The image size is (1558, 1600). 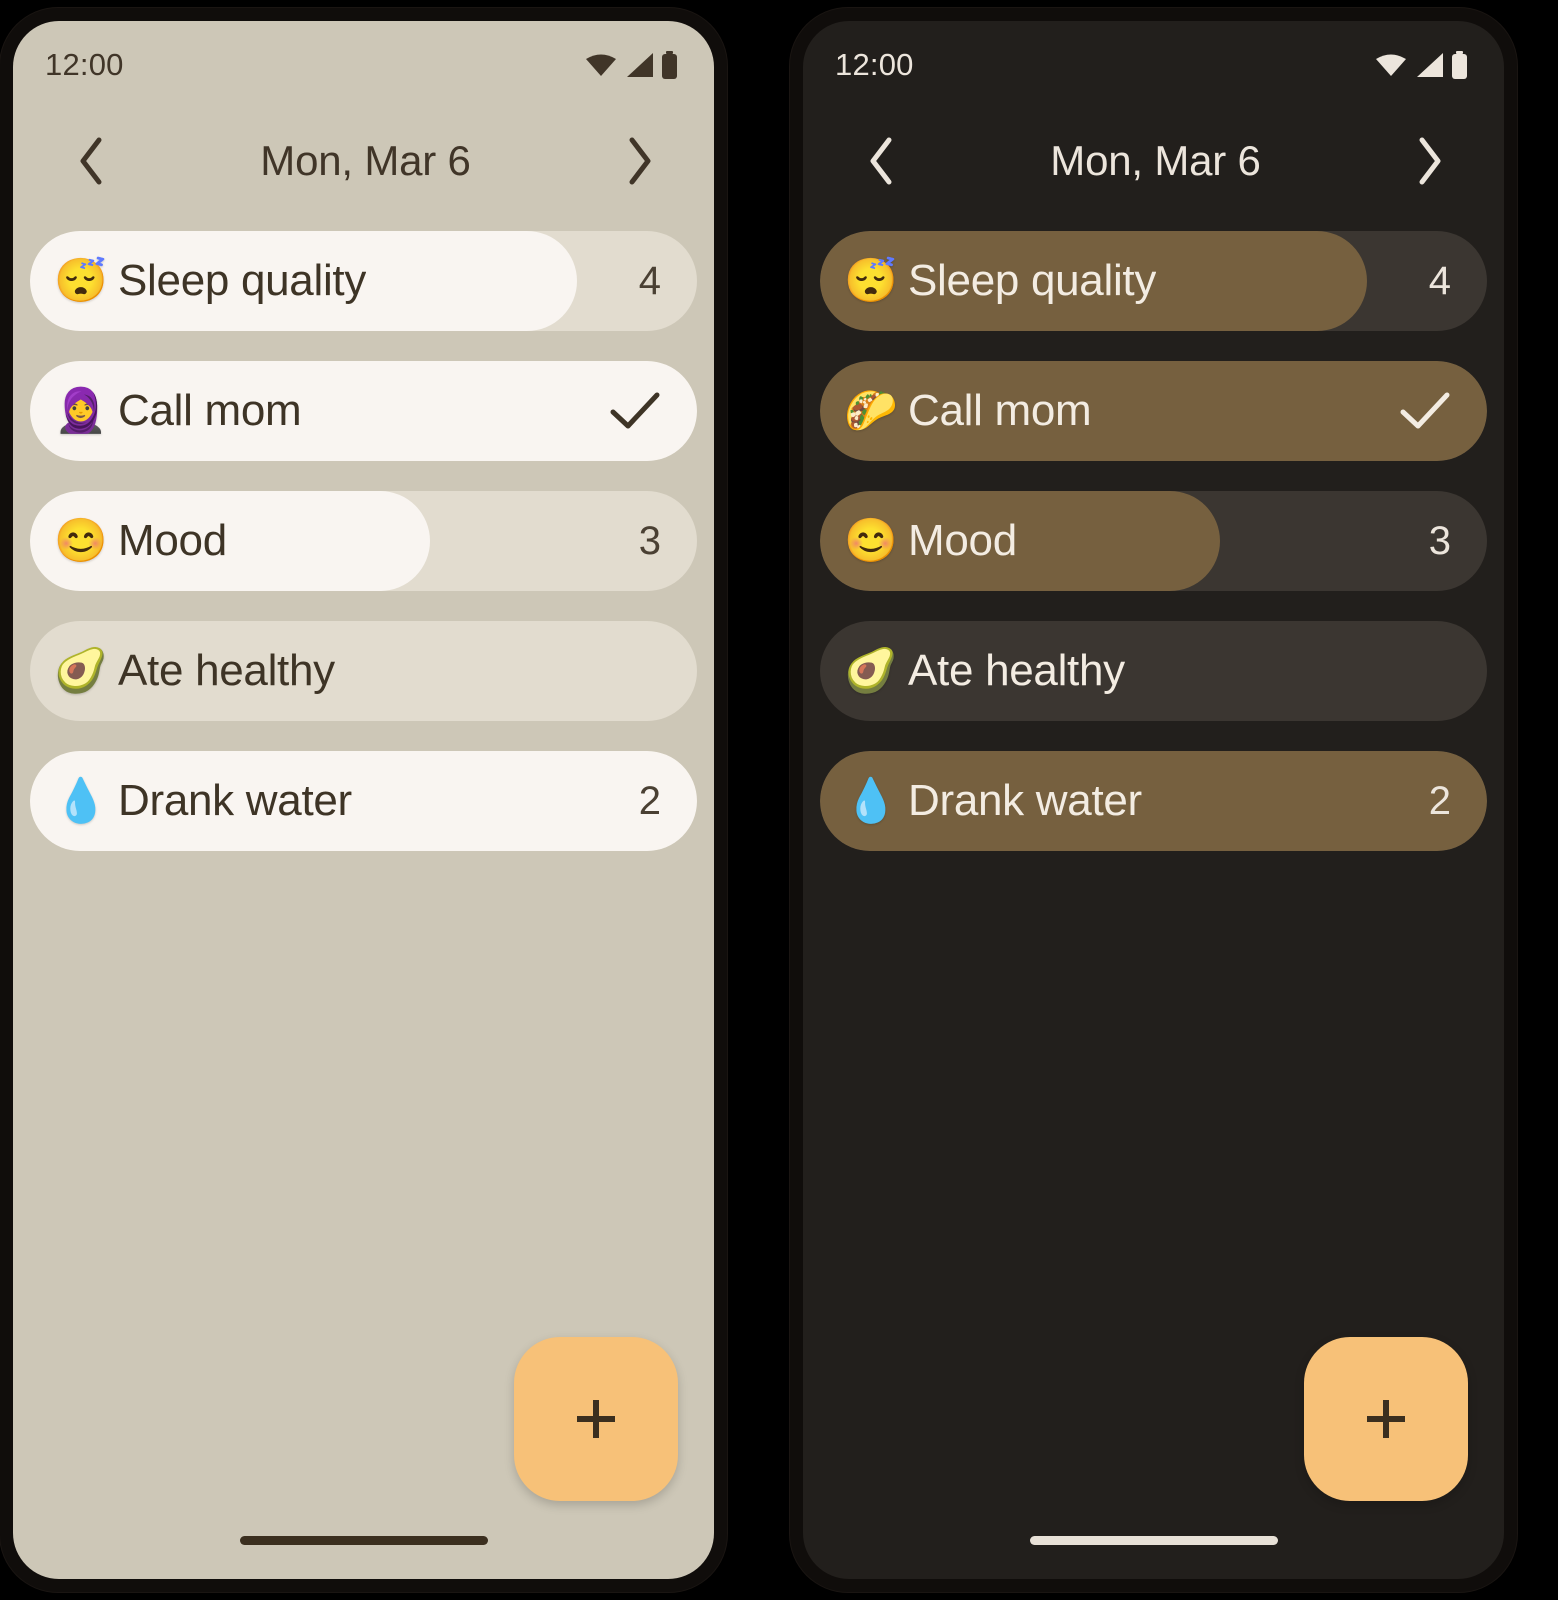 I want to click on taco-emoji: 🌮, so click(x=871, y=410).